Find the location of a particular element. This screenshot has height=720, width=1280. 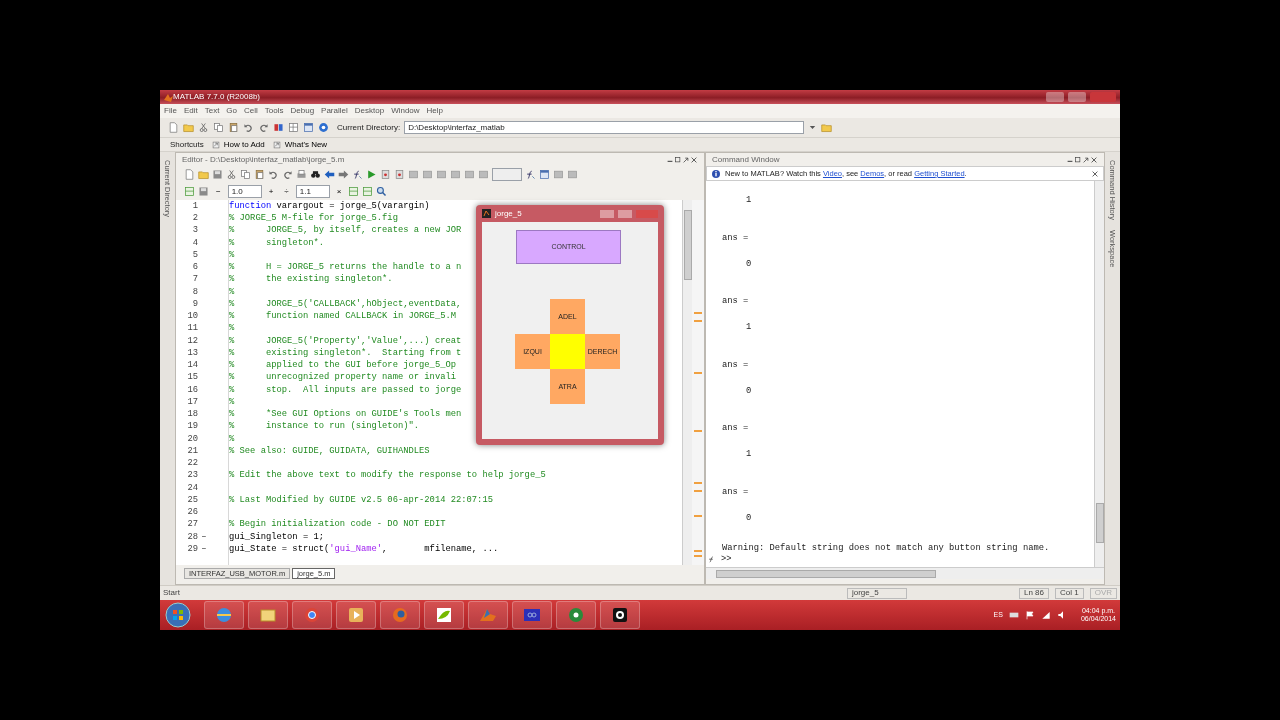

code-line: % JORGE_5('CALLBACK',hObject,eventData, is located at coordinates (345, 304).